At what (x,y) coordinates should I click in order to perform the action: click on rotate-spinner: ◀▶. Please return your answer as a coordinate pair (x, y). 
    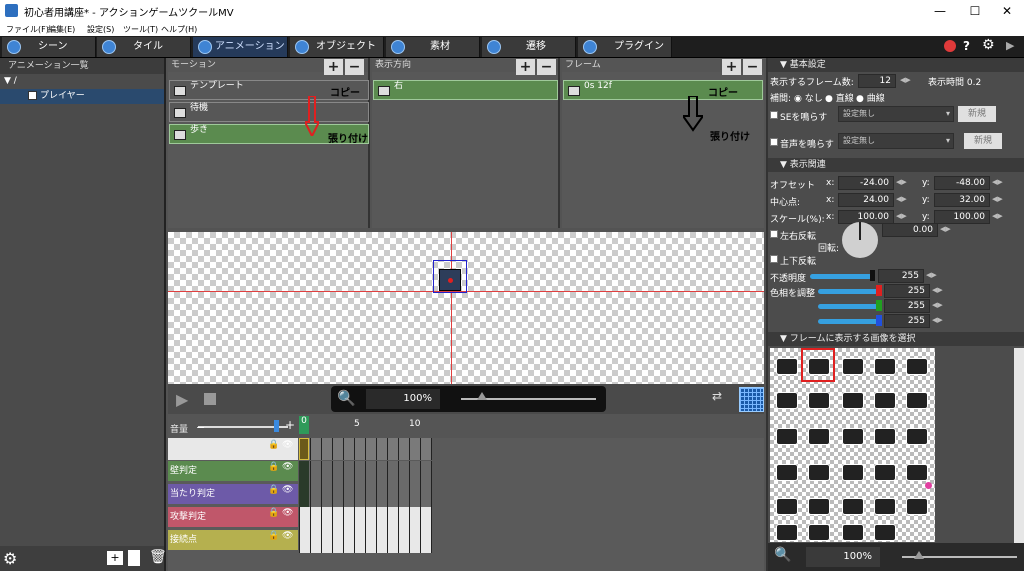
    Looking at the image, I should click on (945, 229).